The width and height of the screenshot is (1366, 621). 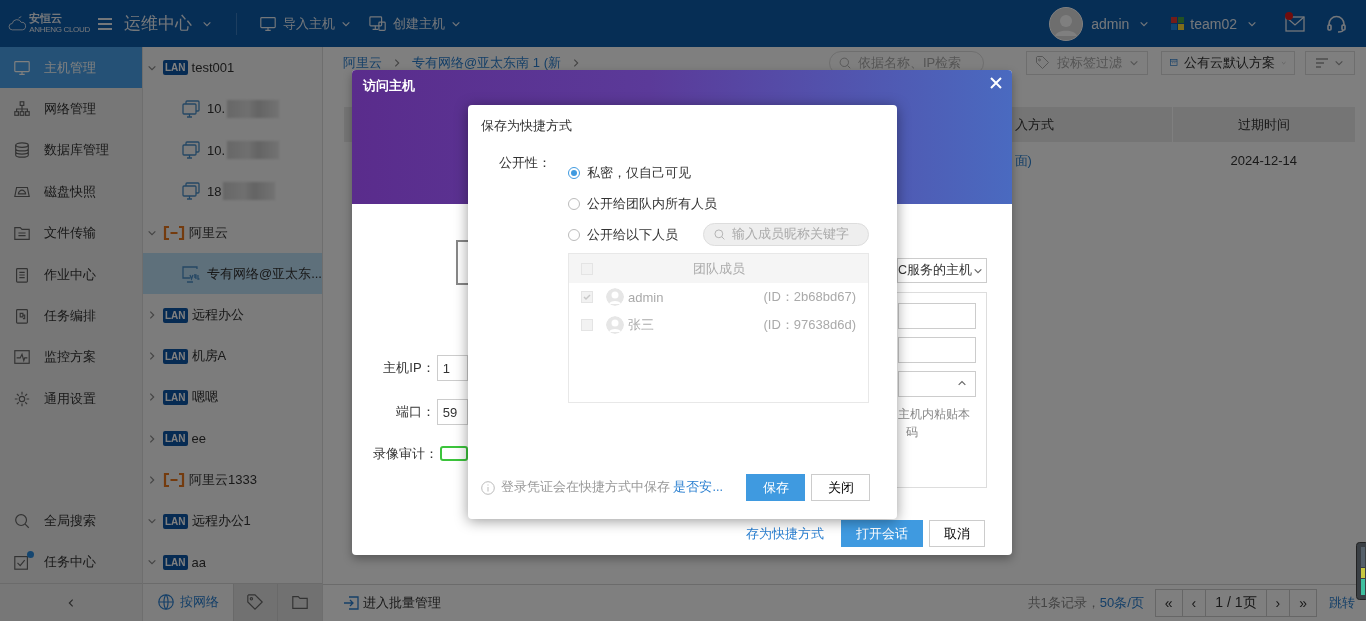 What do you see at coordinates (882, 533) in the screenshot?
I see `open-session-button: 打开会话` at bounding box center [882, 533].